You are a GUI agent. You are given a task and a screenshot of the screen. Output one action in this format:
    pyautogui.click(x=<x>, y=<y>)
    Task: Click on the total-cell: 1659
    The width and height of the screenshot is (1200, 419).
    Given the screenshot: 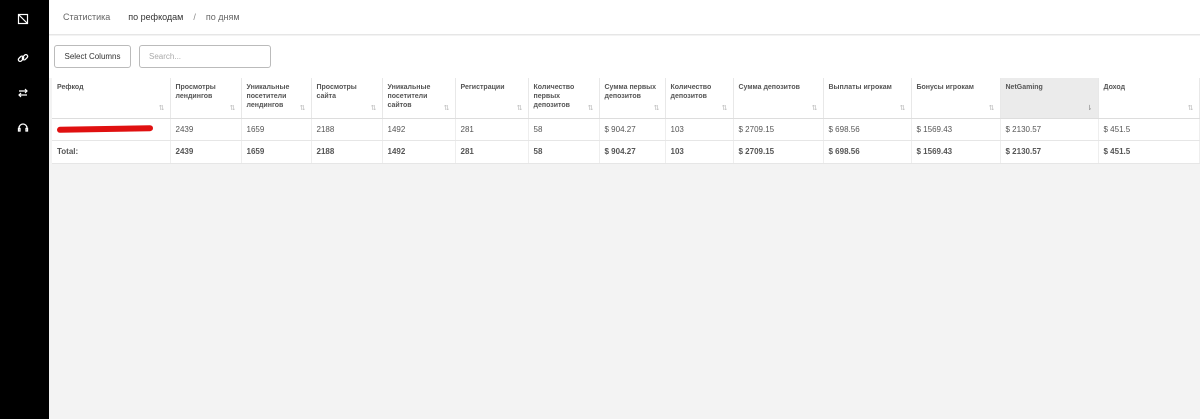 What is the action you would take?
    pyautogui.click(x=276, y=152)
    